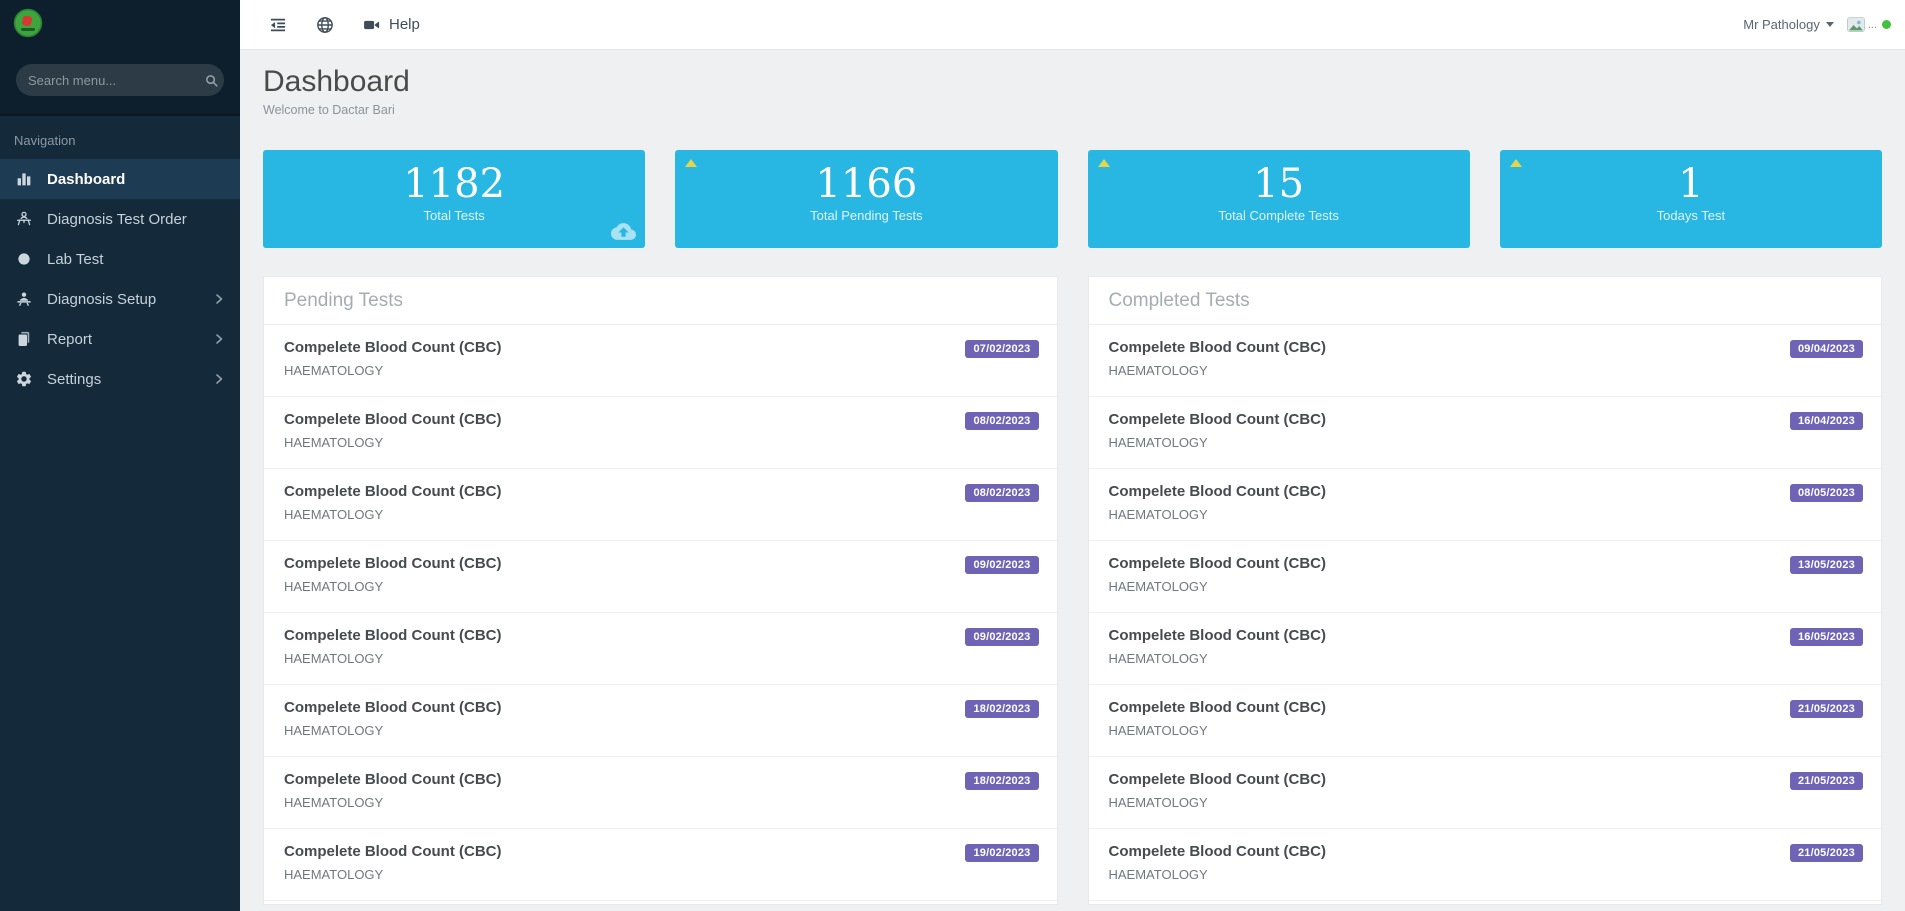 The width and height of the screenshot is (1905, 911). I want to click on stat-card-label: Todays Test, so click(1691, 215).